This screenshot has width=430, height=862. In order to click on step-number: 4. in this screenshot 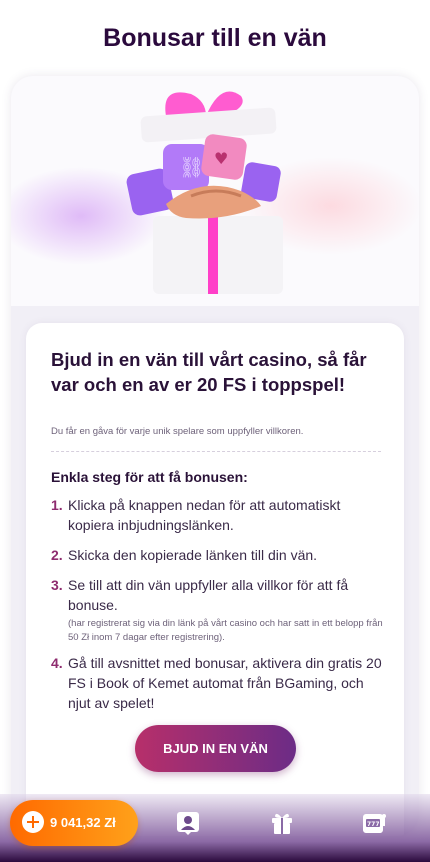, I will do `click(57, 663)`.